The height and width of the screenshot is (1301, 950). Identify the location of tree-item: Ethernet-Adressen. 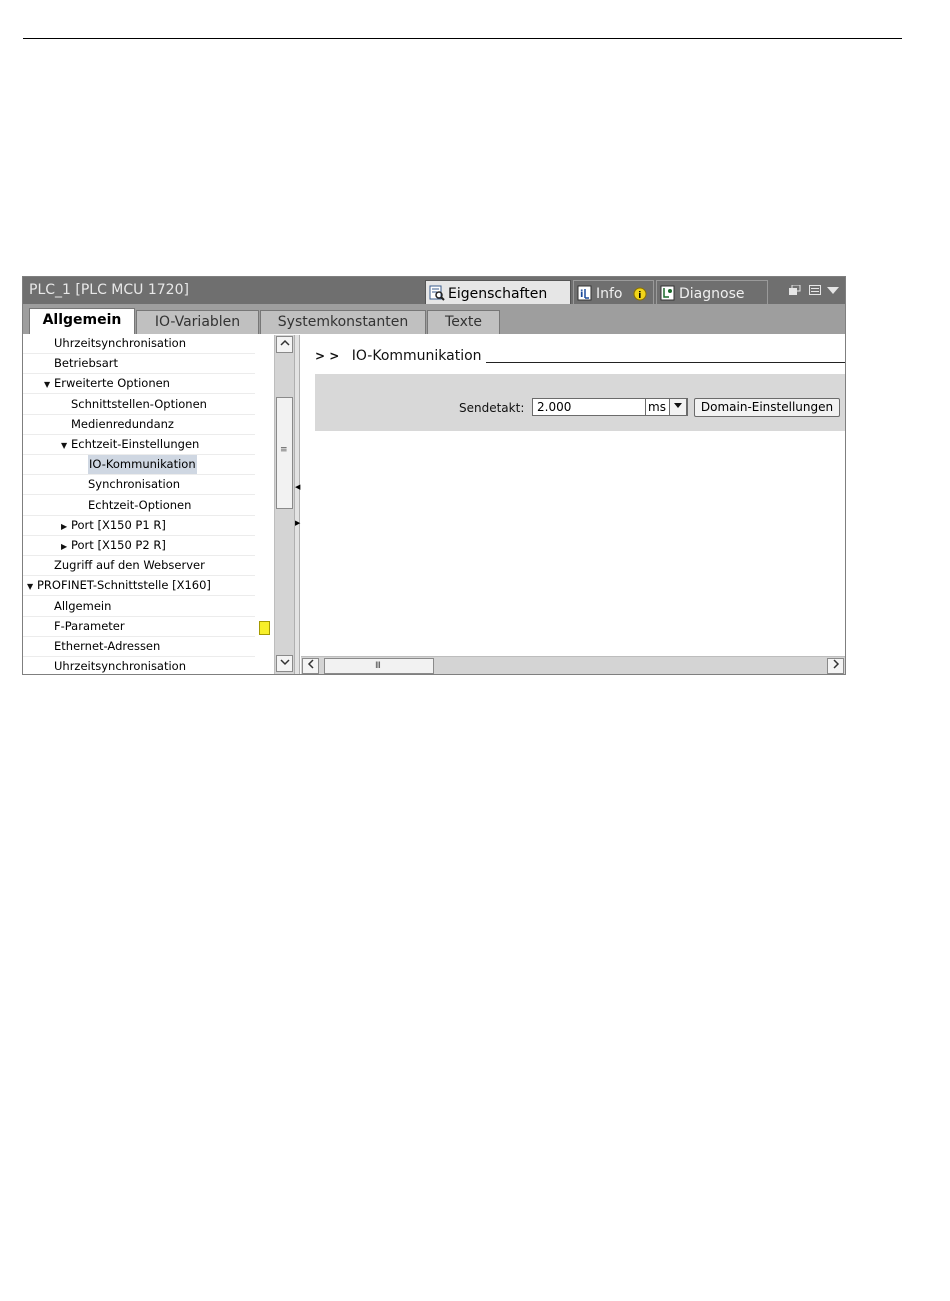
(139, 647).